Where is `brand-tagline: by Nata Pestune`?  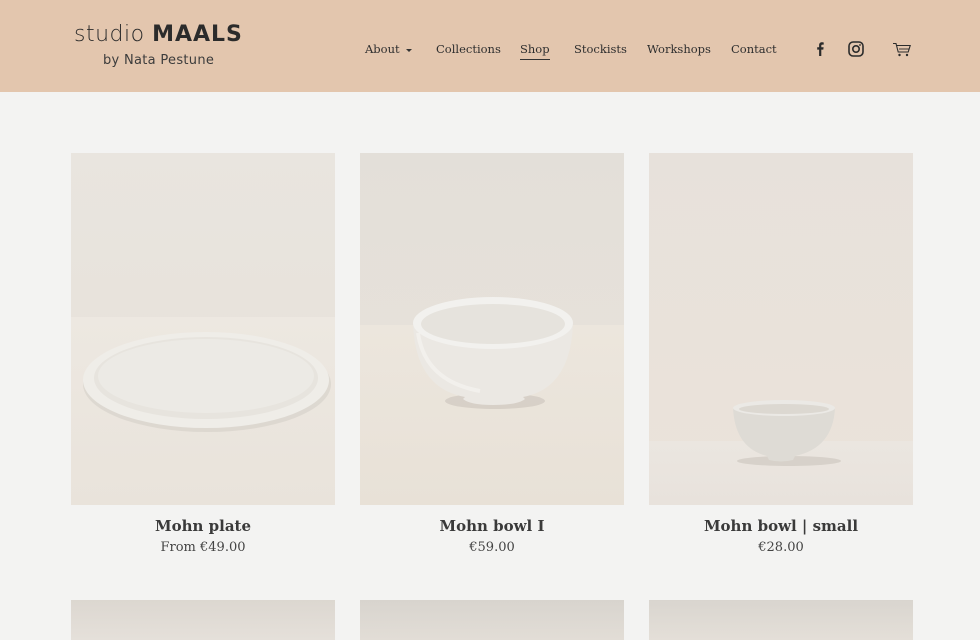
brand-tagline: by Nata Pestune is located at coordinates (159, 60).